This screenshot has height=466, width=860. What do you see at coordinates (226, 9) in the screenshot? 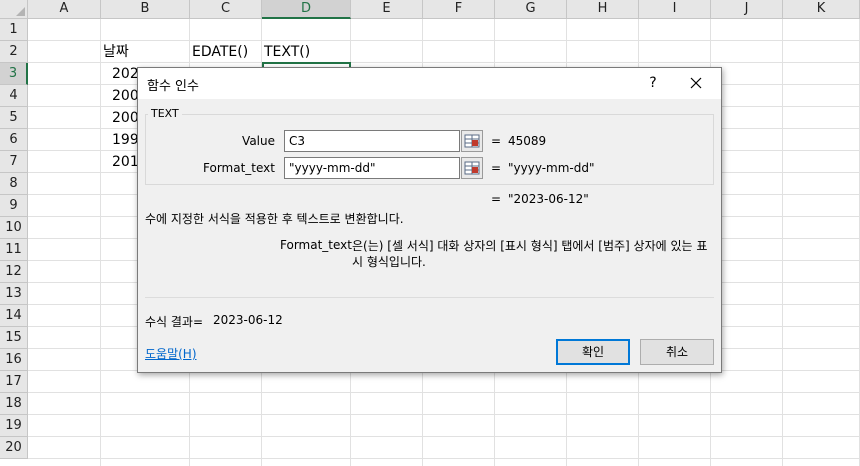
I see `column-header-c: C` at bounding box center [226, 9].